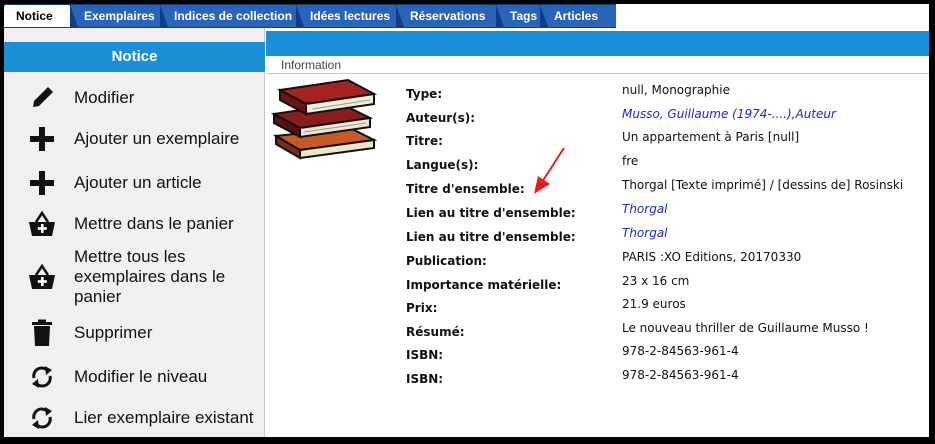 This screenshot has height=444, width=935. What do you see at coordinates (654, 304) in the screenshot?
I see `field-value-prix: 21.9 euros` at bounding box center [654, 304].